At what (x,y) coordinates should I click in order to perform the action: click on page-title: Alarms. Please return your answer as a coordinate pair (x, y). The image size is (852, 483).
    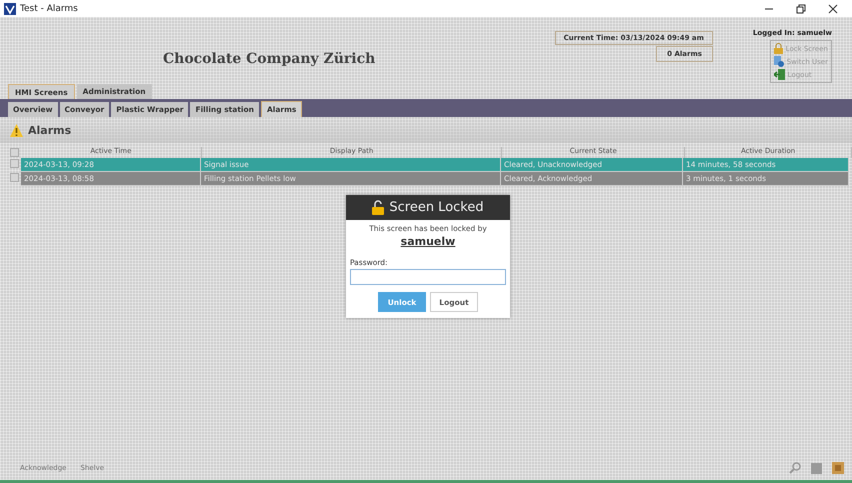
    Looking at the image, I should click on (50, 130).